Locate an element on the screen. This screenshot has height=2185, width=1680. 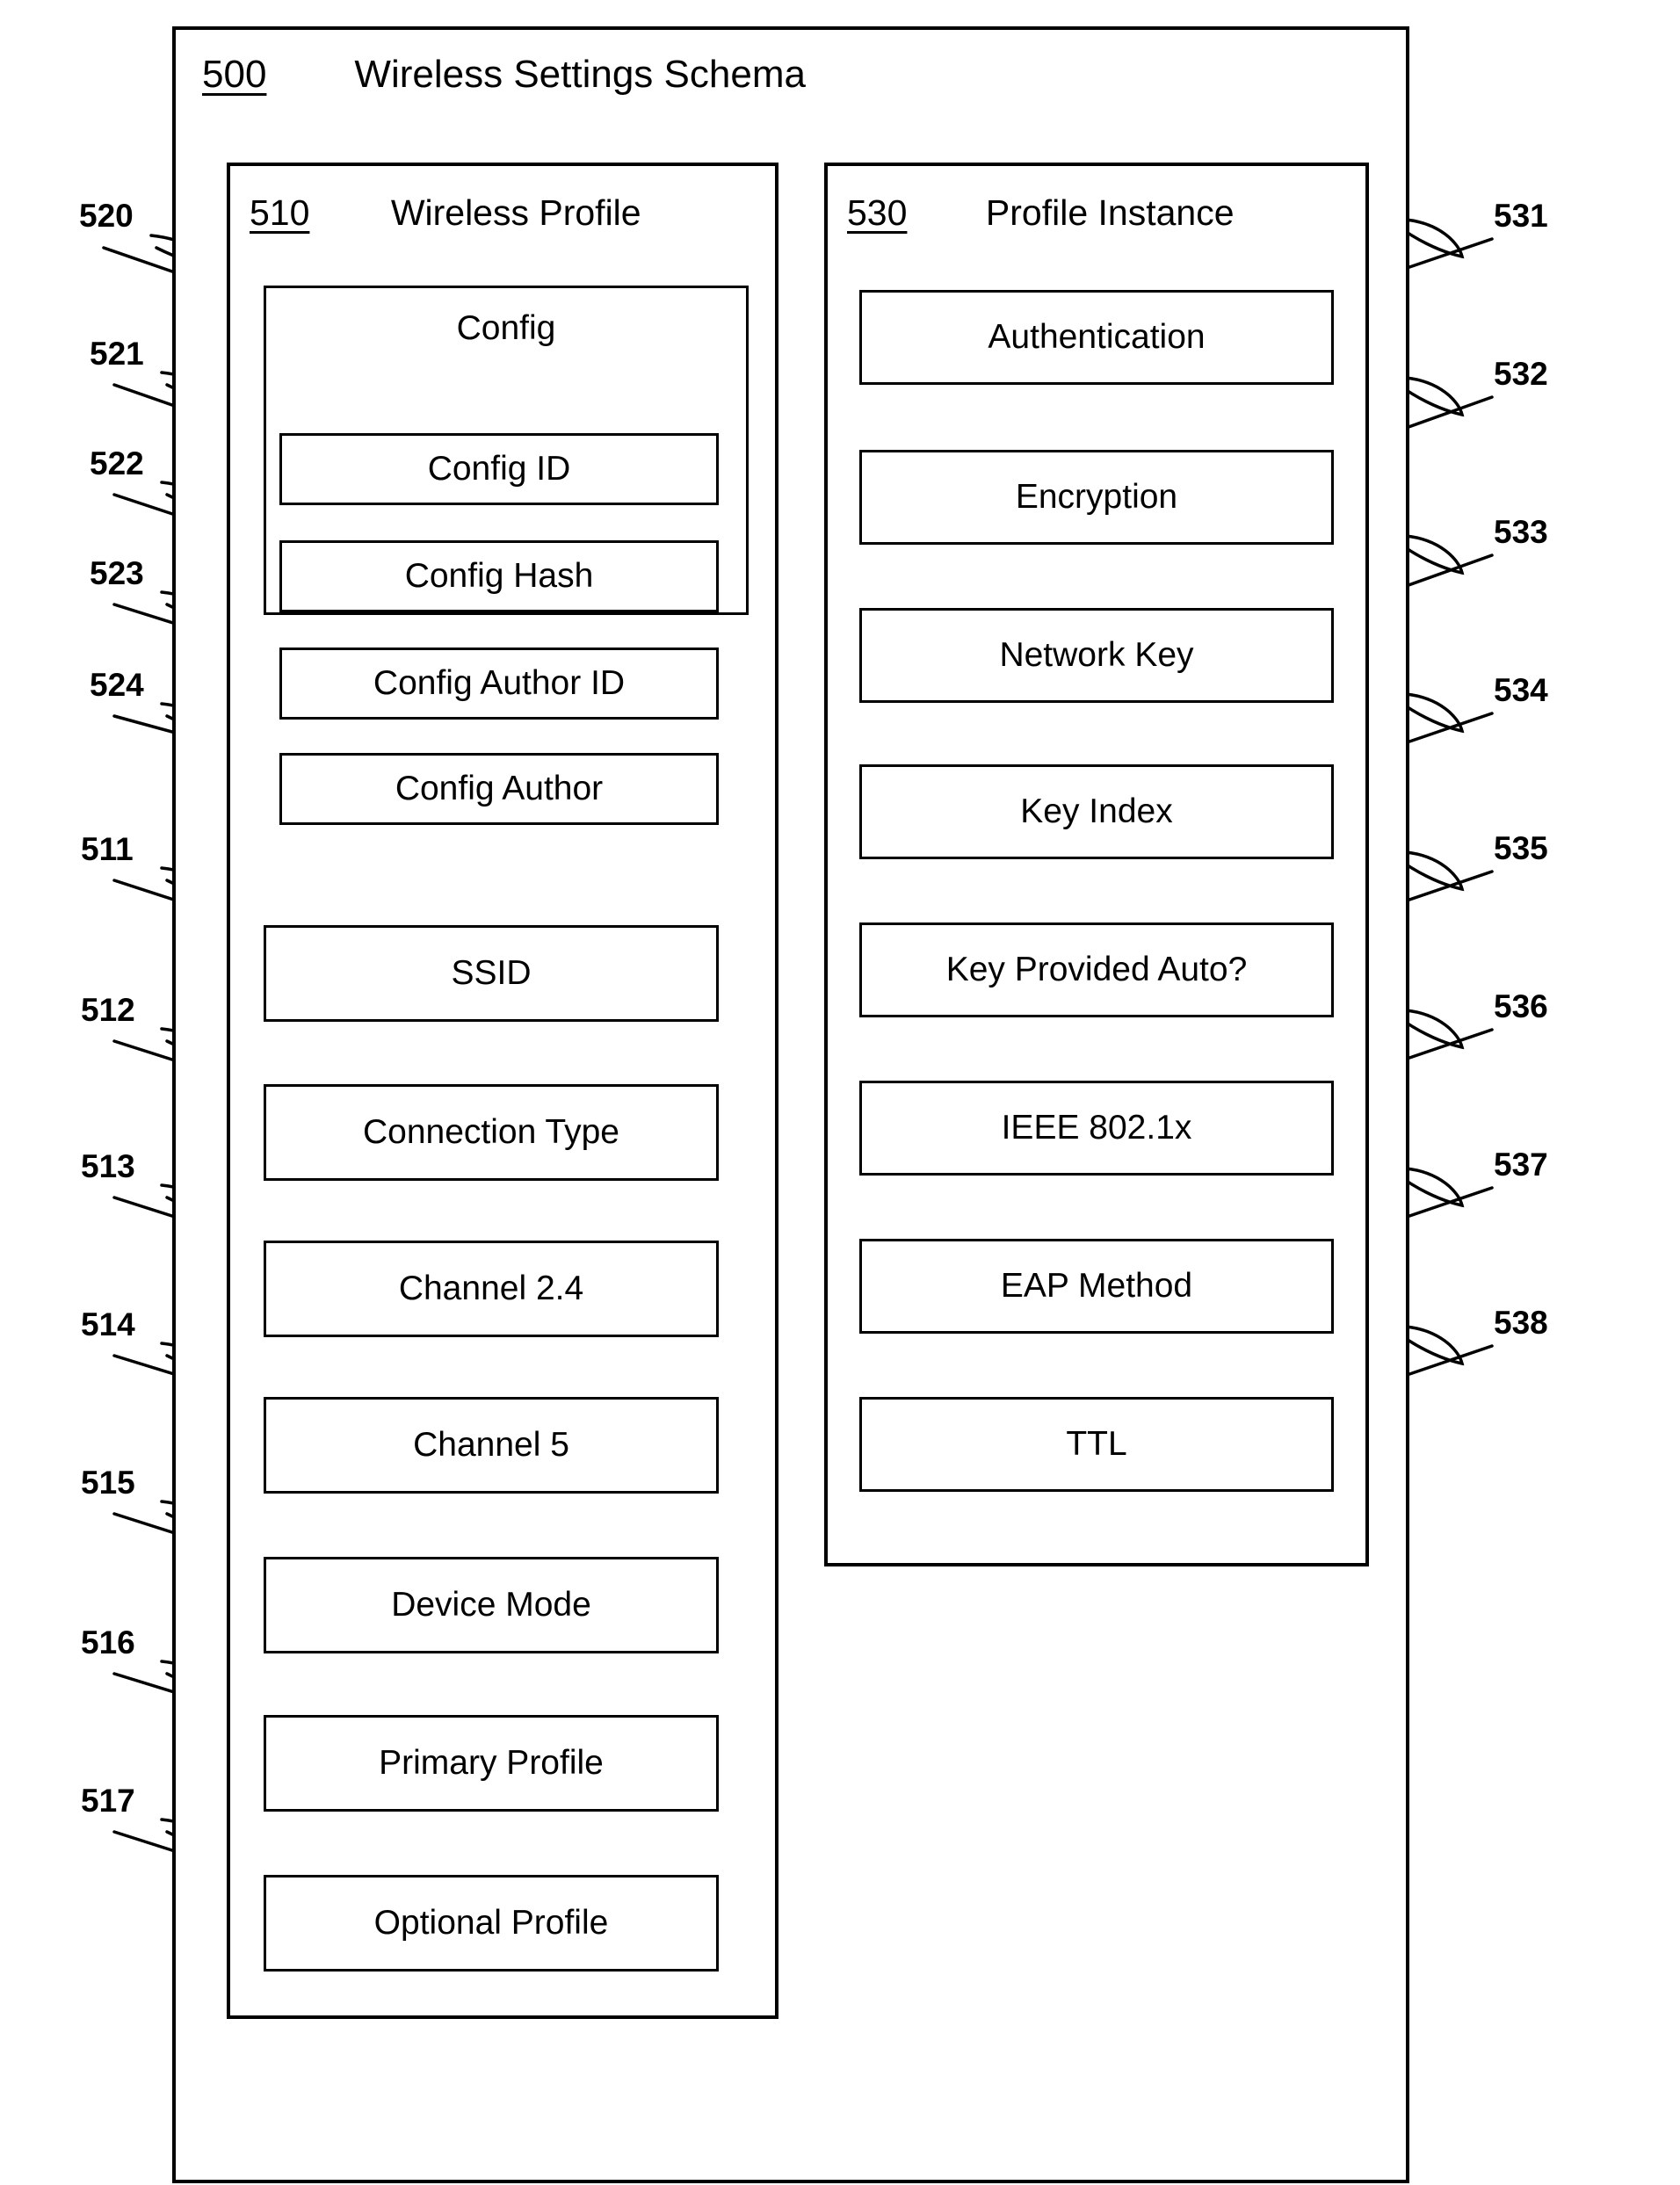
refnum-531: 531 is located at coordinates (1521, 216).